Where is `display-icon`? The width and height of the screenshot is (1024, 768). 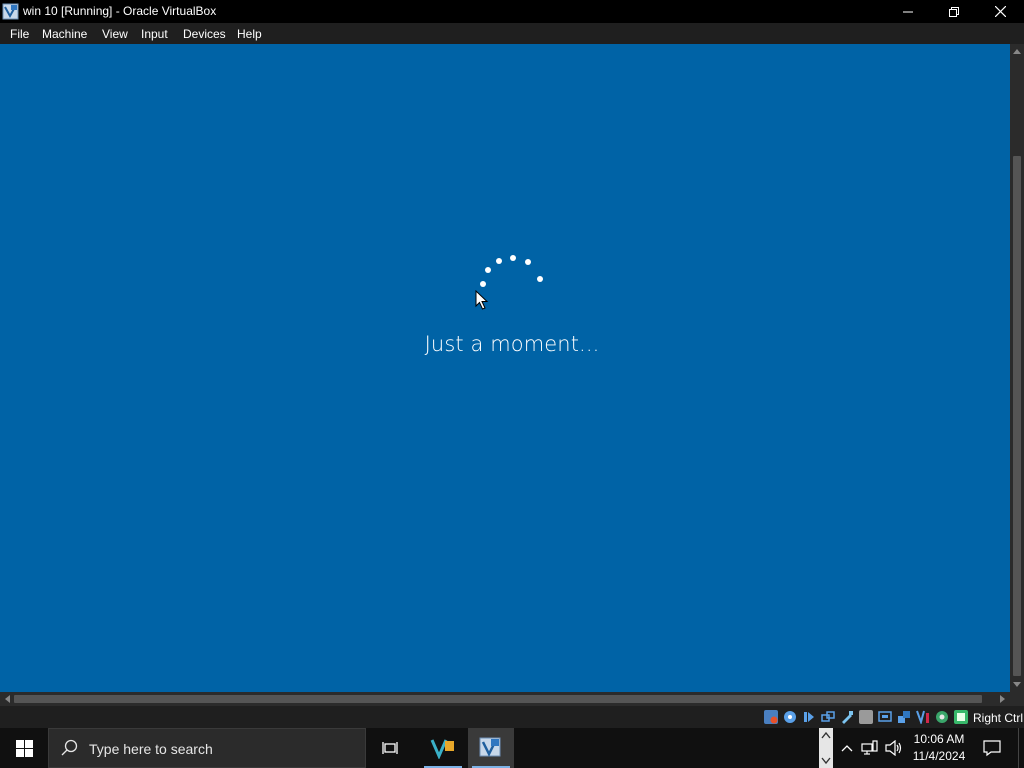
display-icon is located at coordinates (885, 717).